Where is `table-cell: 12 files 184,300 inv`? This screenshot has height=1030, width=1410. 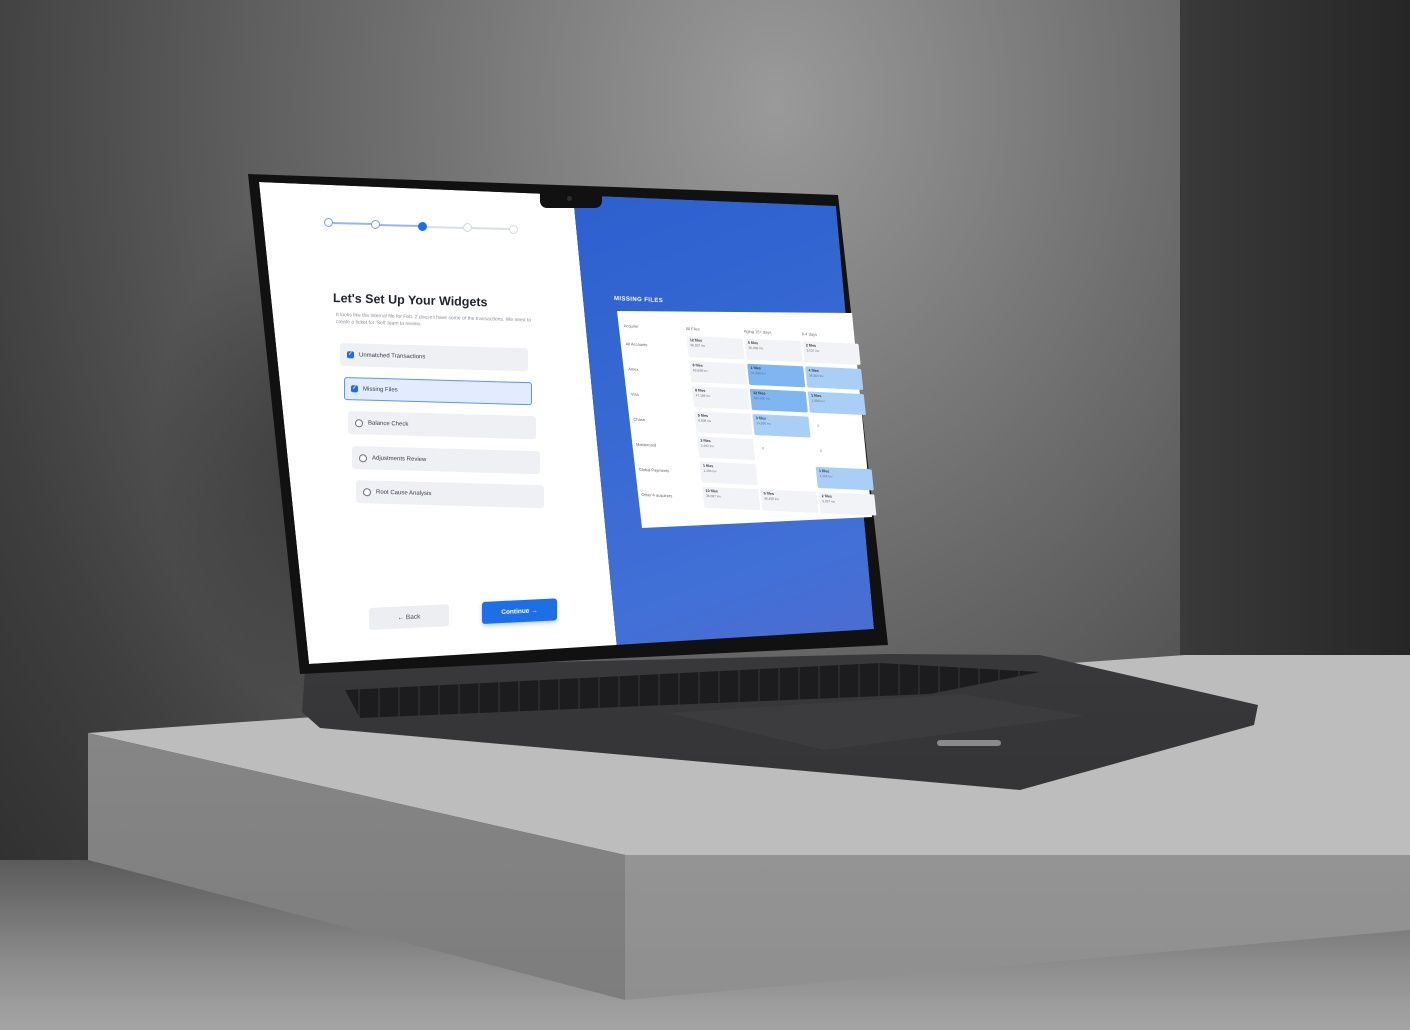 table-cell: 12 files 184,300 inv is located at coordinates (778, 400).